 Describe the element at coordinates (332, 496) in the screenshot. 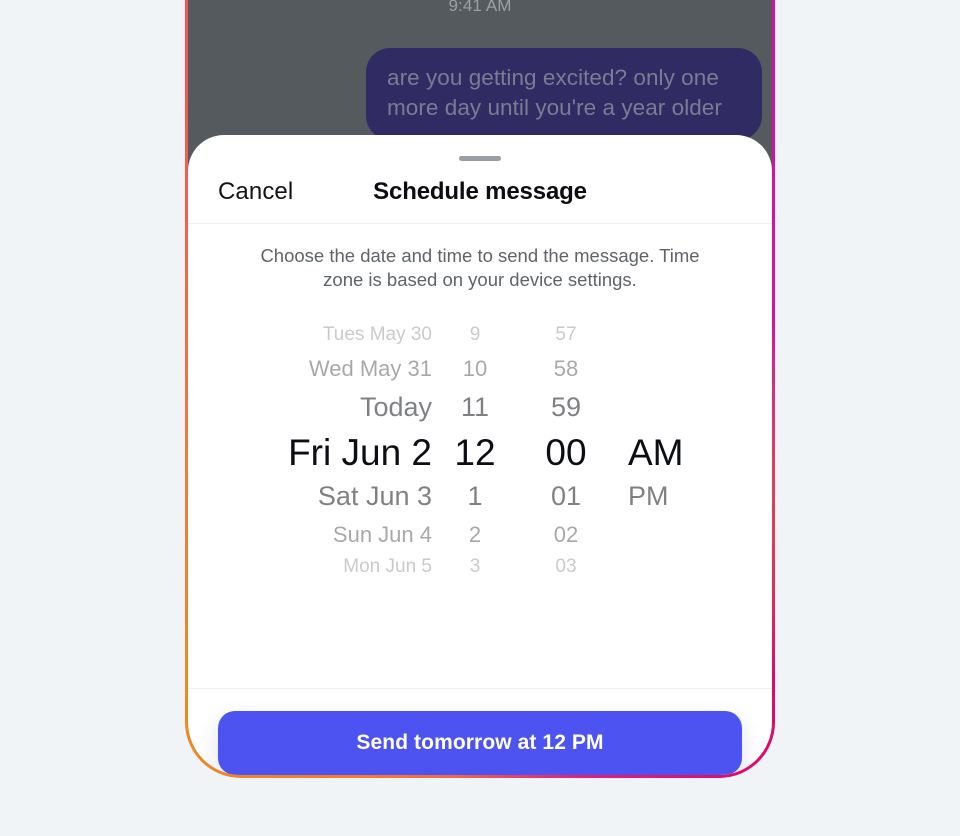

I see `picker-cell-date: Sat Jun 3` at that location.